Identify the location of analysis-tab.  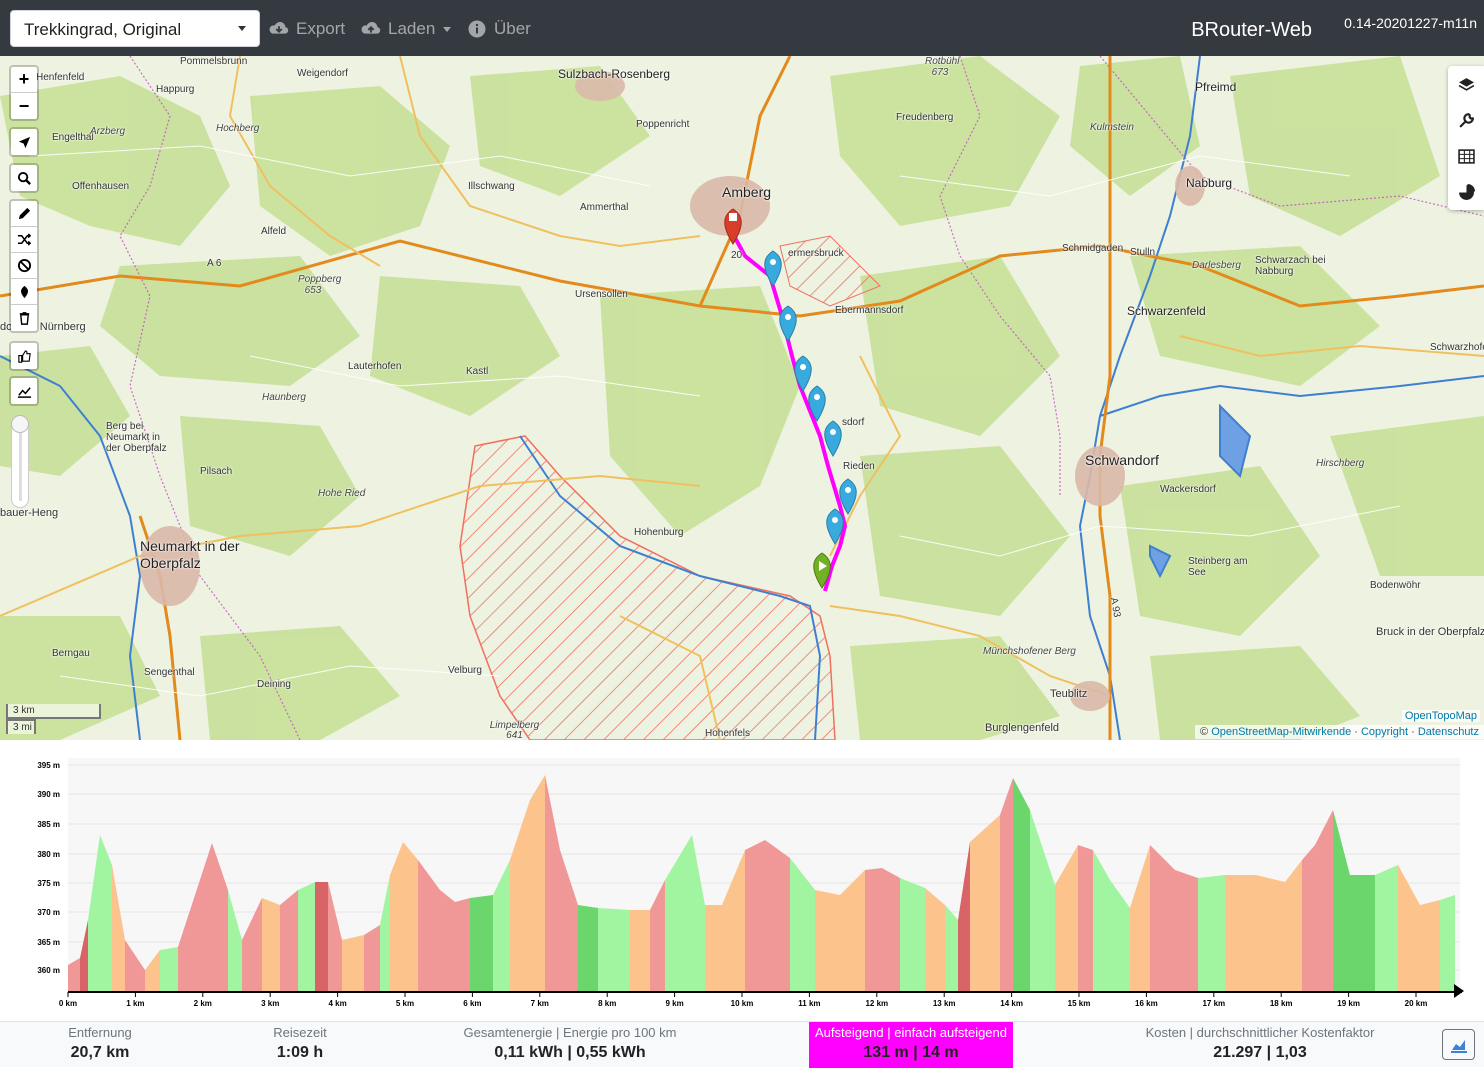
(1466, 192).